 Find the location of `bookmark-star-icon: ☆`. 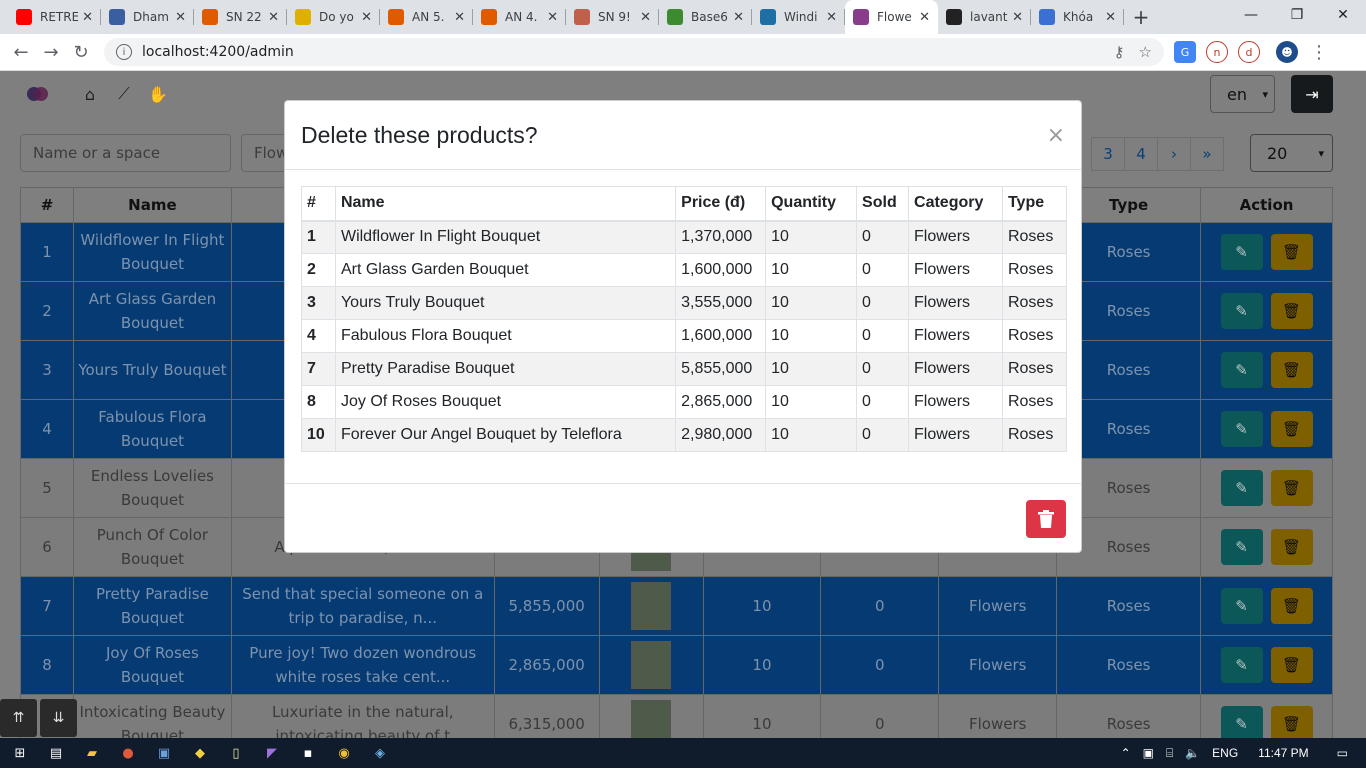

bookmark-star-icon: ☆ is located at coordinates (1145, 52).